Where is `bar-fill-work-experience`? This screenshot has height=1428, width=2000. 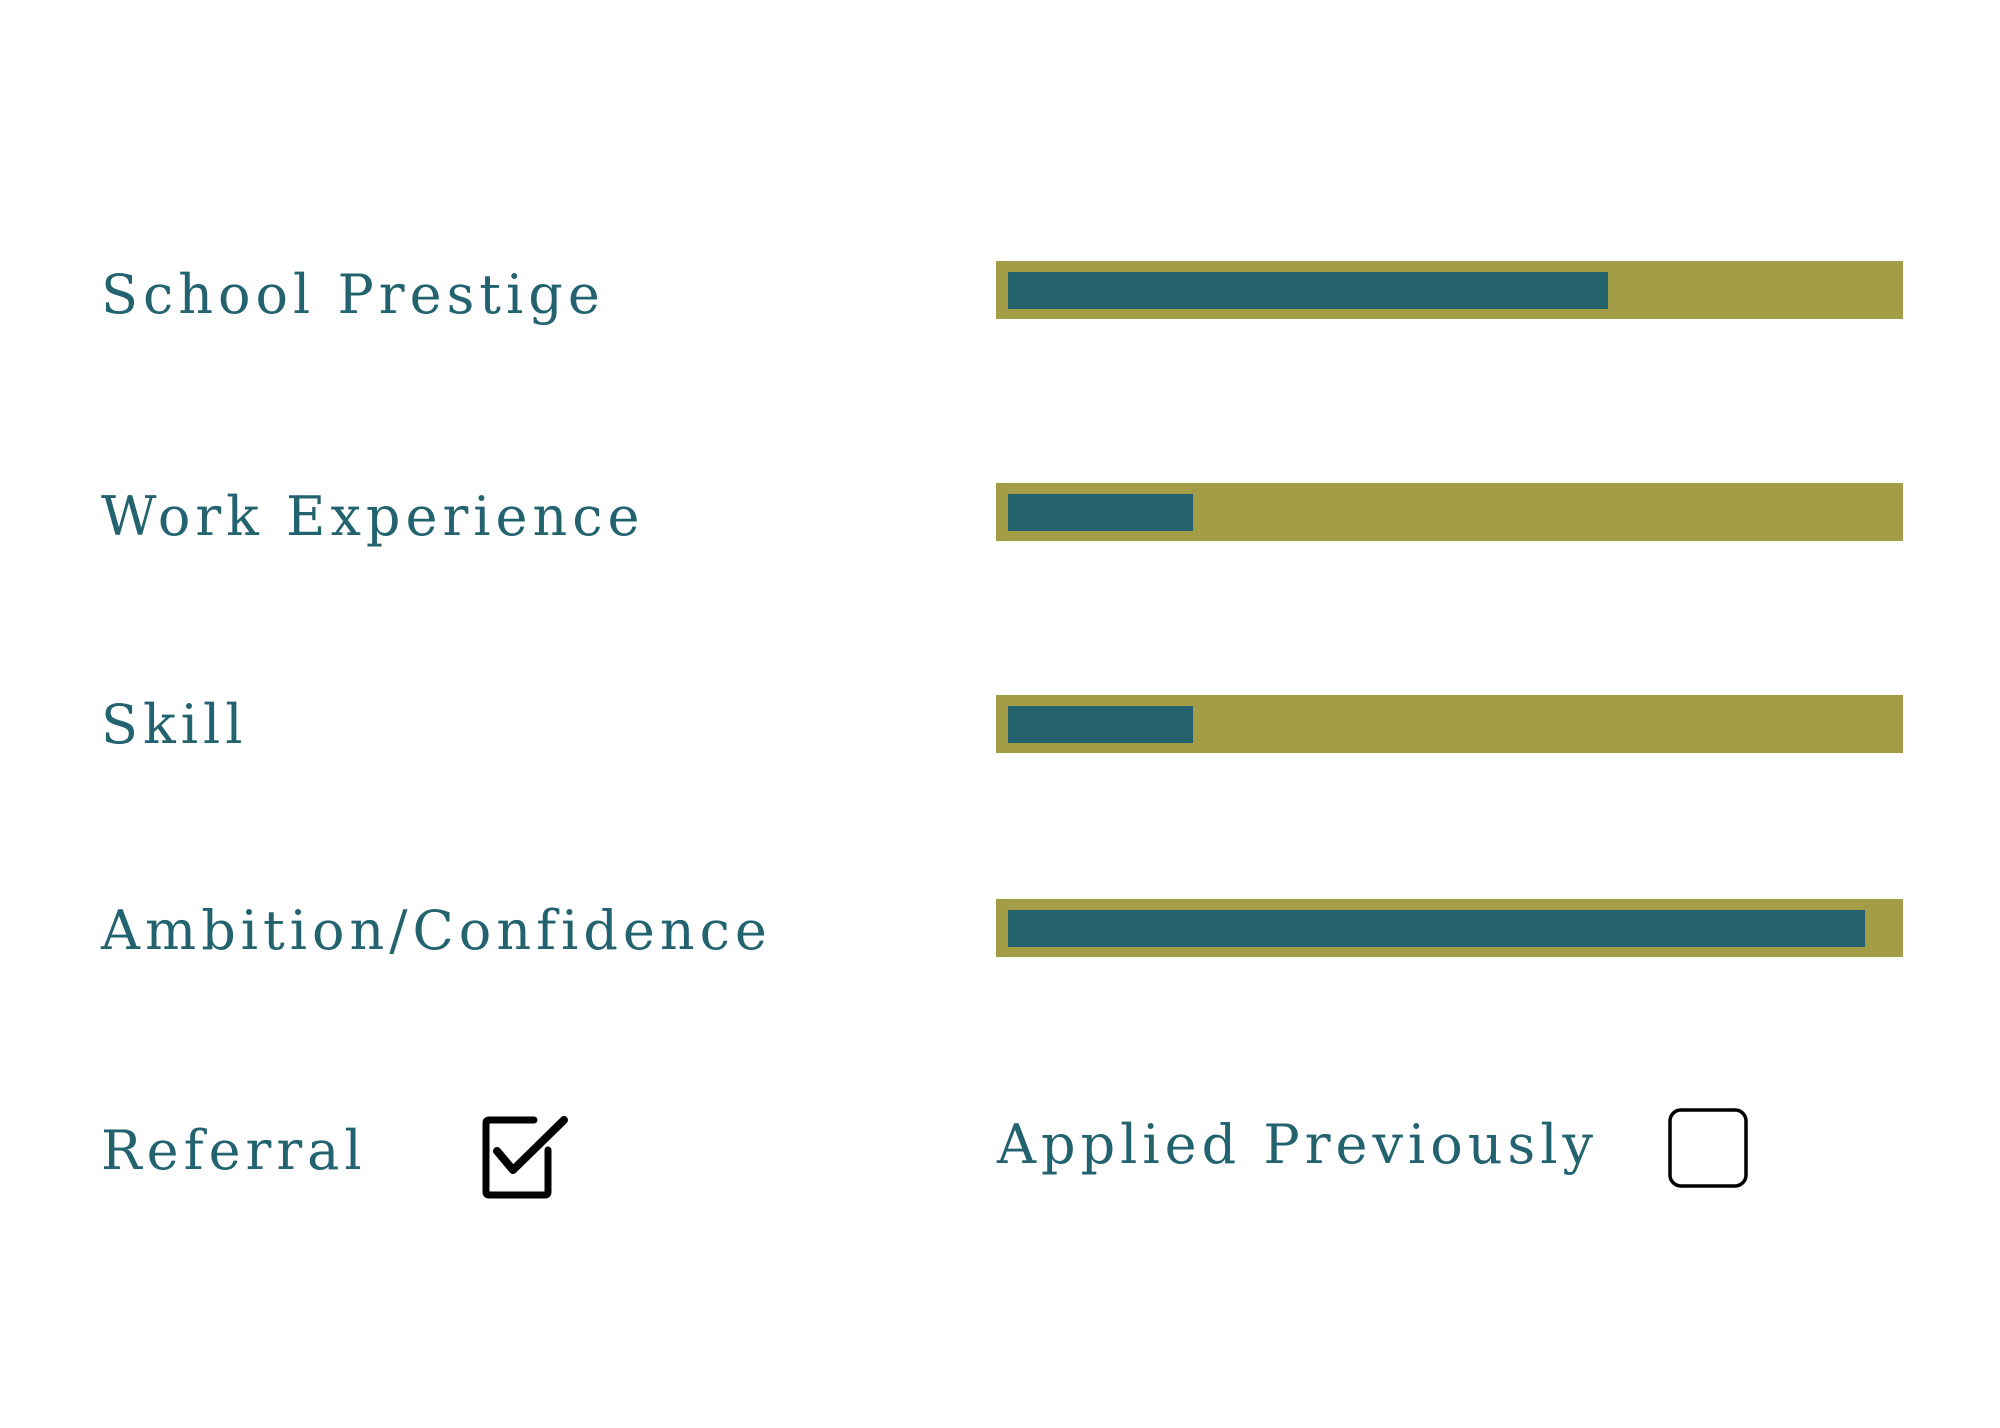
bar-fill-work-experience is located at coordinates (1100, 512).